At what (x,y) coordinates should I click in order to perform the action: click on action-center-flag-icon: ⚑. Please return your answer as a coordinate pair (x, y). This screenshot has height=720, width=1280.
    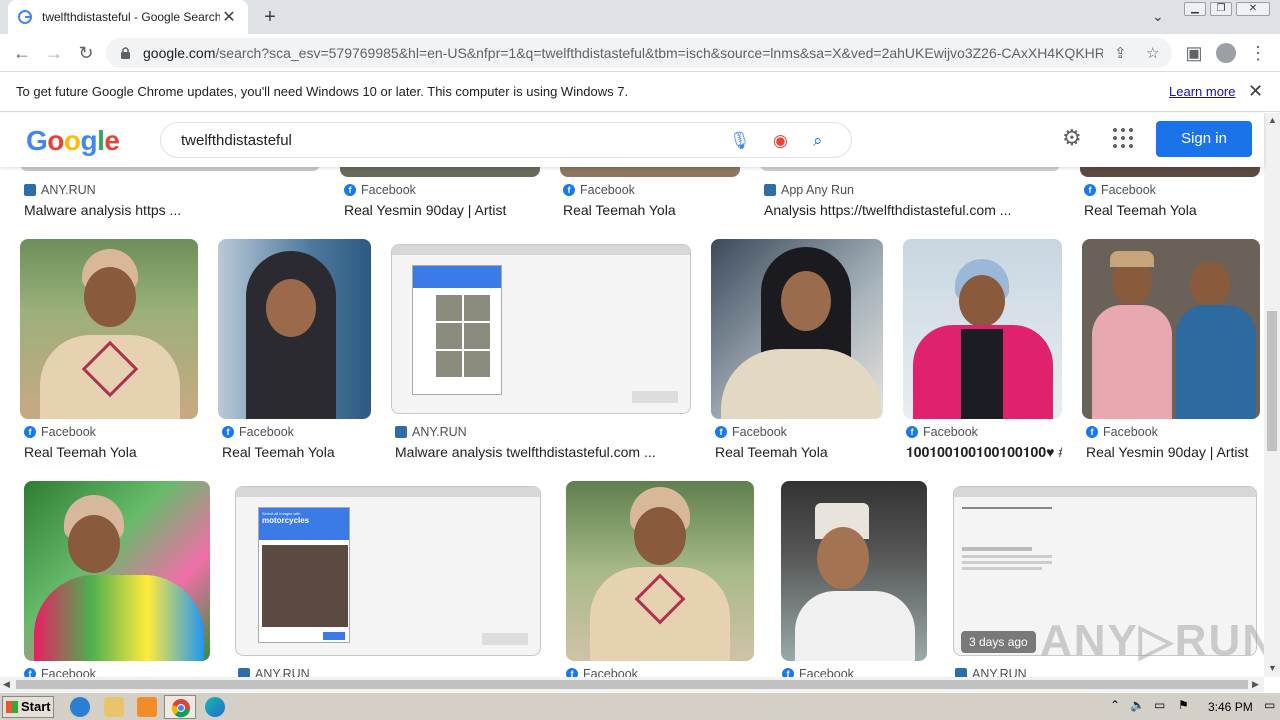
    Looking at the image, I should click on (1183, 705).